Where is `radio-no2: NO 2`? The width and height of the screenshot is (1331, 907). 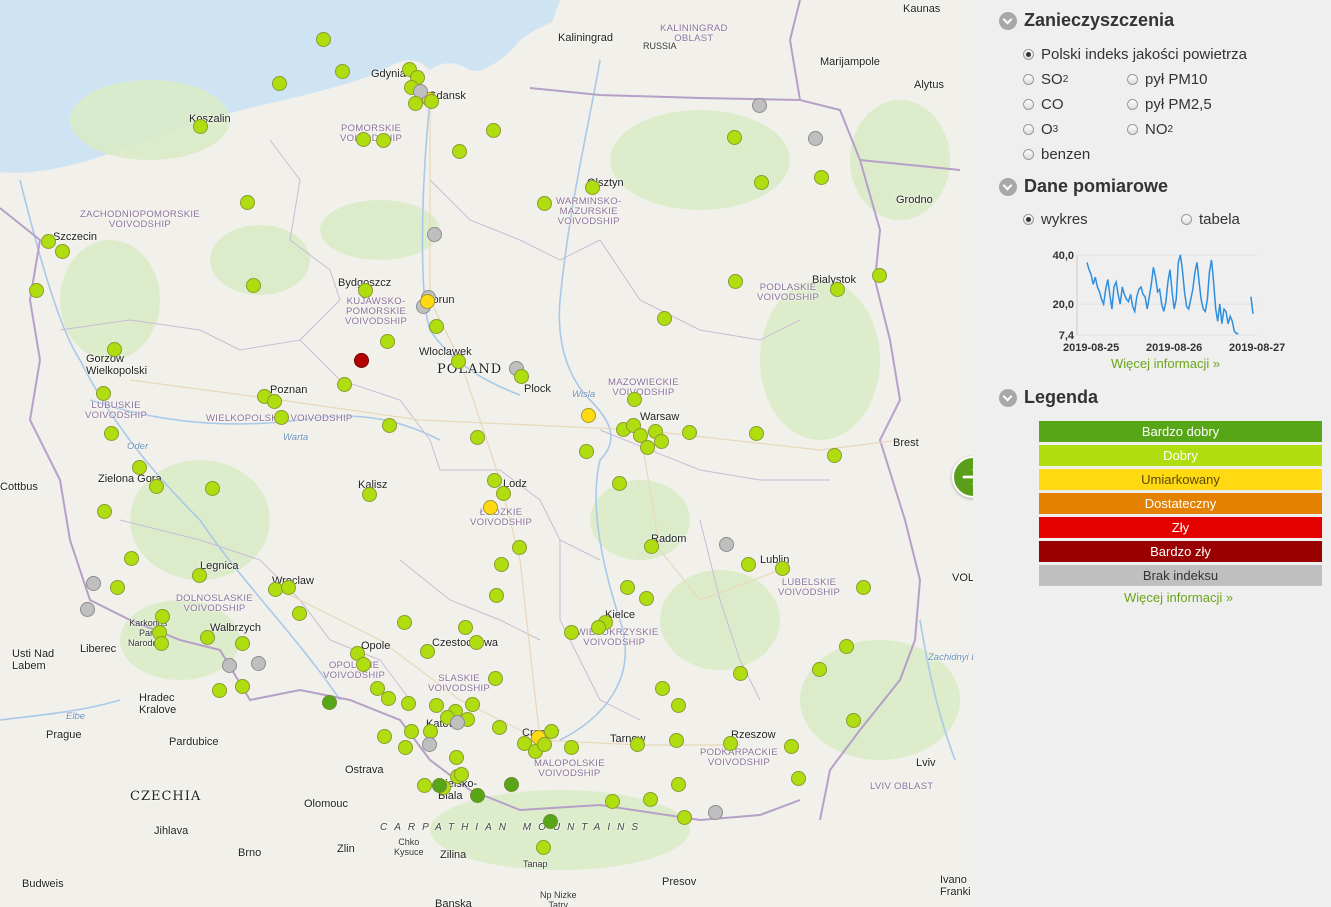 radio-no2: NO 2 is located at coordinates (1150, 129).